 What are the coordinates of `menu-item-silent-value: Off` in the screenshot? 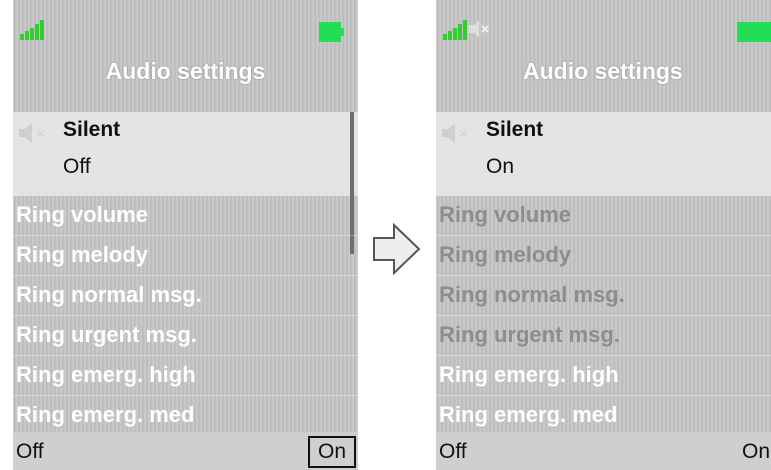 It's located at (77, 166).